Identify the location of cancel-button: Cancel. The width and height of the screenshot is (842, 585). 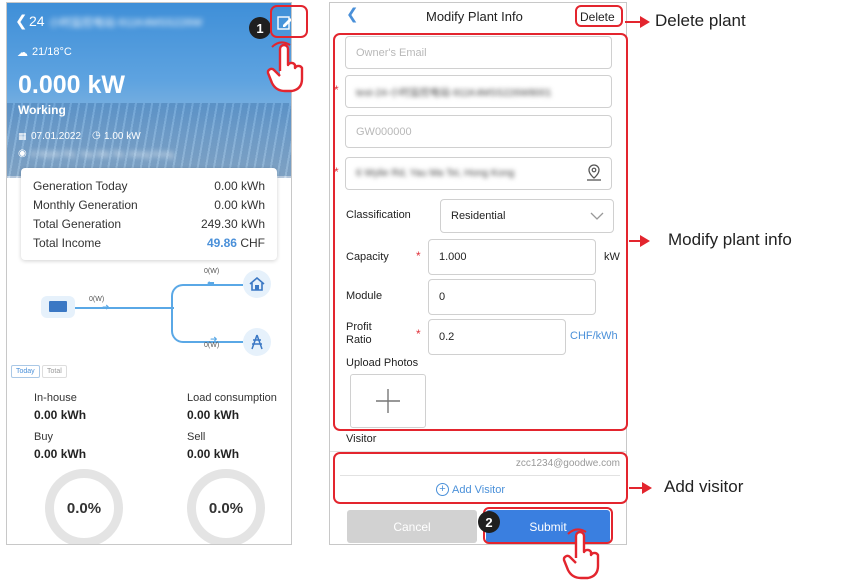
(412, 526).